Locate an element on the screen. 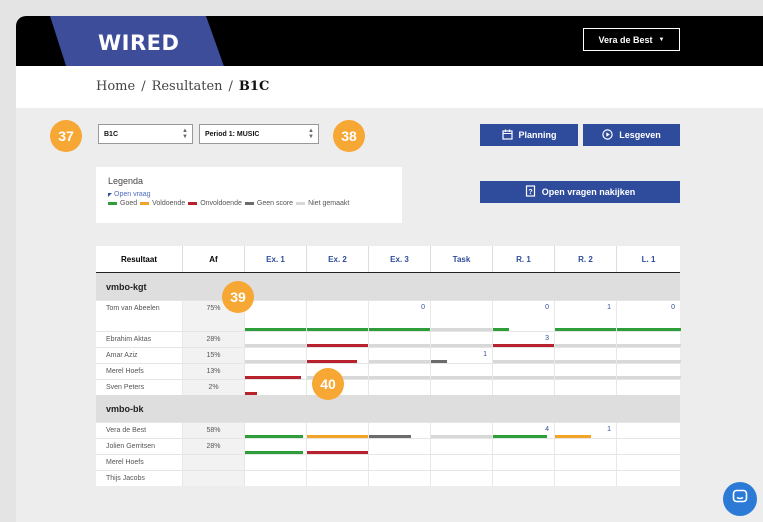  user-menu: Vera de Best ▼ is located at coordinates (631, 39).